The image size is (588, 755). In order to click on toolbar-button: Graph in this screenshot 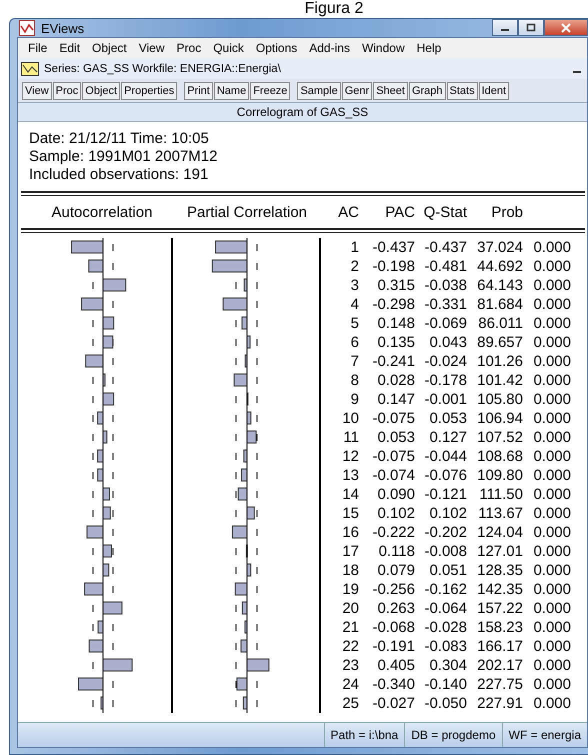, I will do `click(427, 91)`.